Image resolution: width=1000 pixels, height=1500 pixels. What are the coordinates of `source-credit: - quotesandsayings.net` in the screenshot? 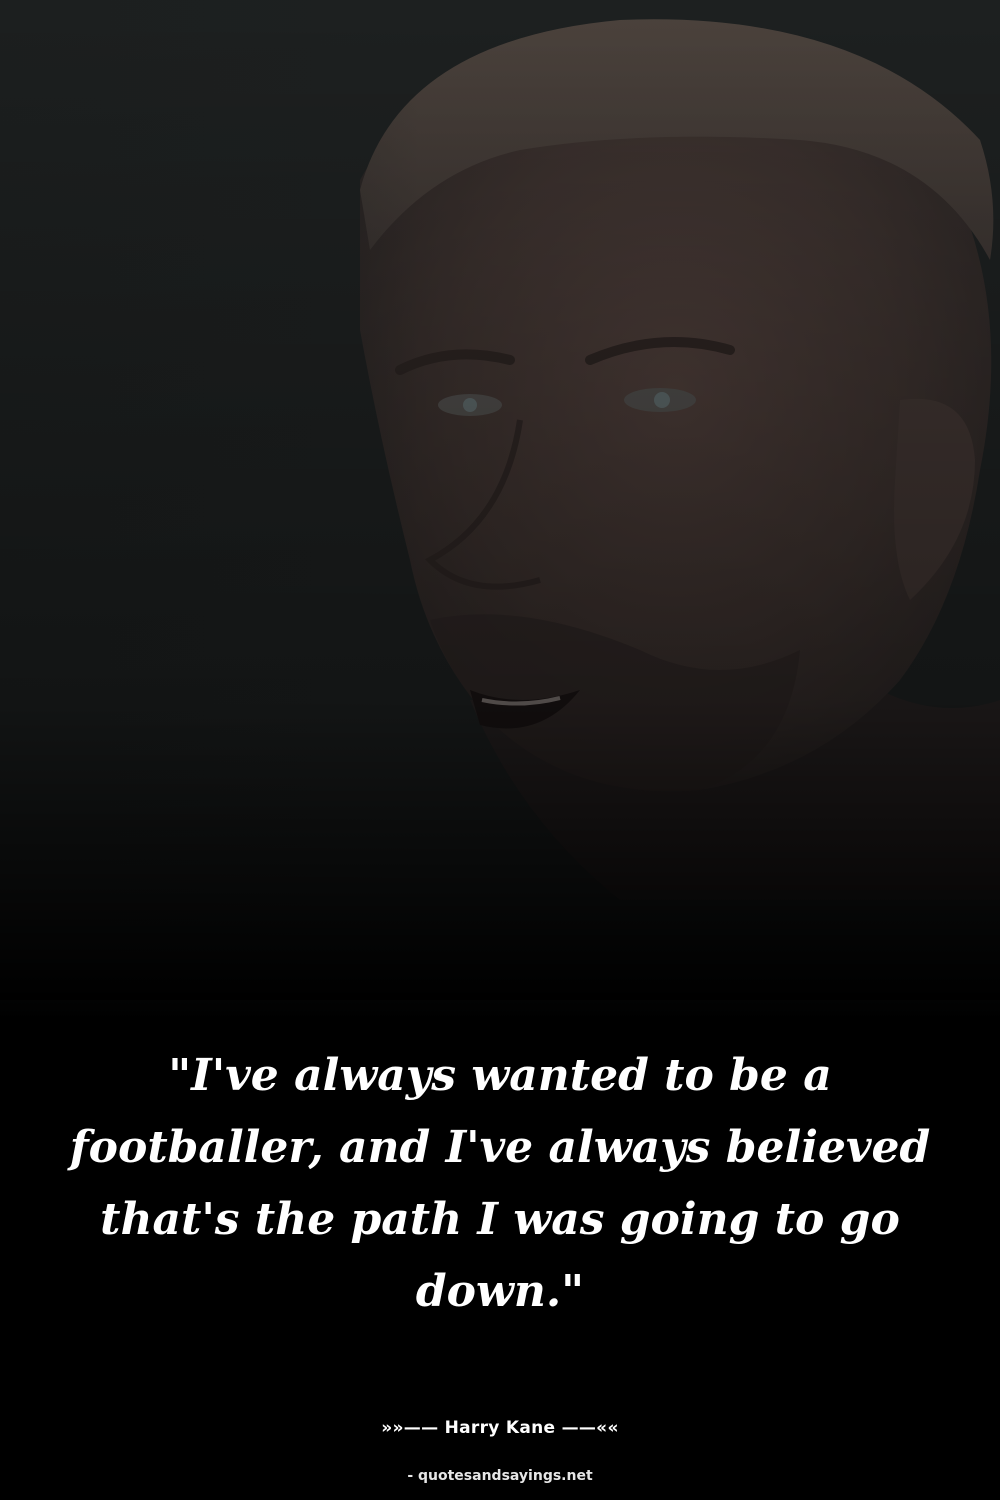 It's located at (500, 1476).